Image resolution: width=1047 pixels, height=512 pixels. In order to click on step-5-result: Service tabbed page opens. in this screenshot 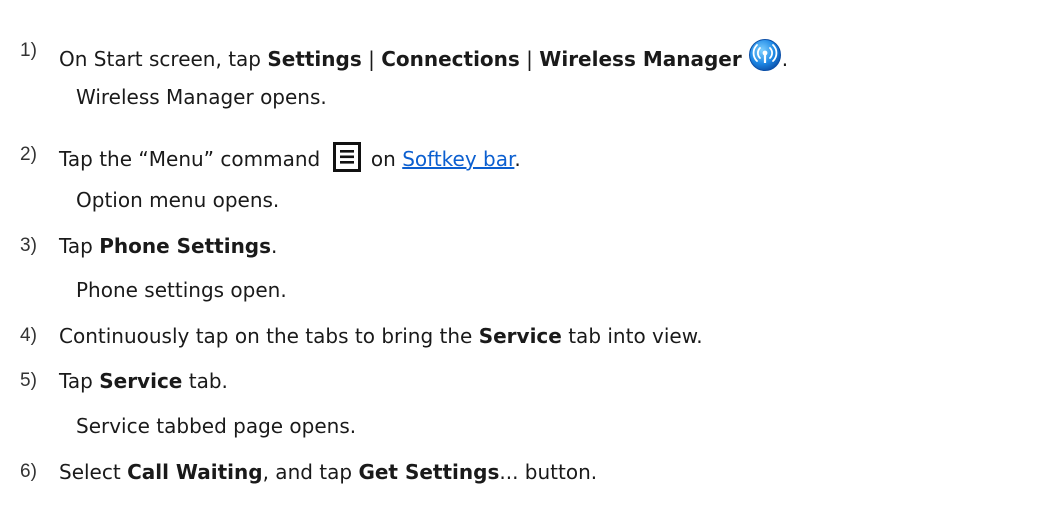, I will do `click(216, 426)`.